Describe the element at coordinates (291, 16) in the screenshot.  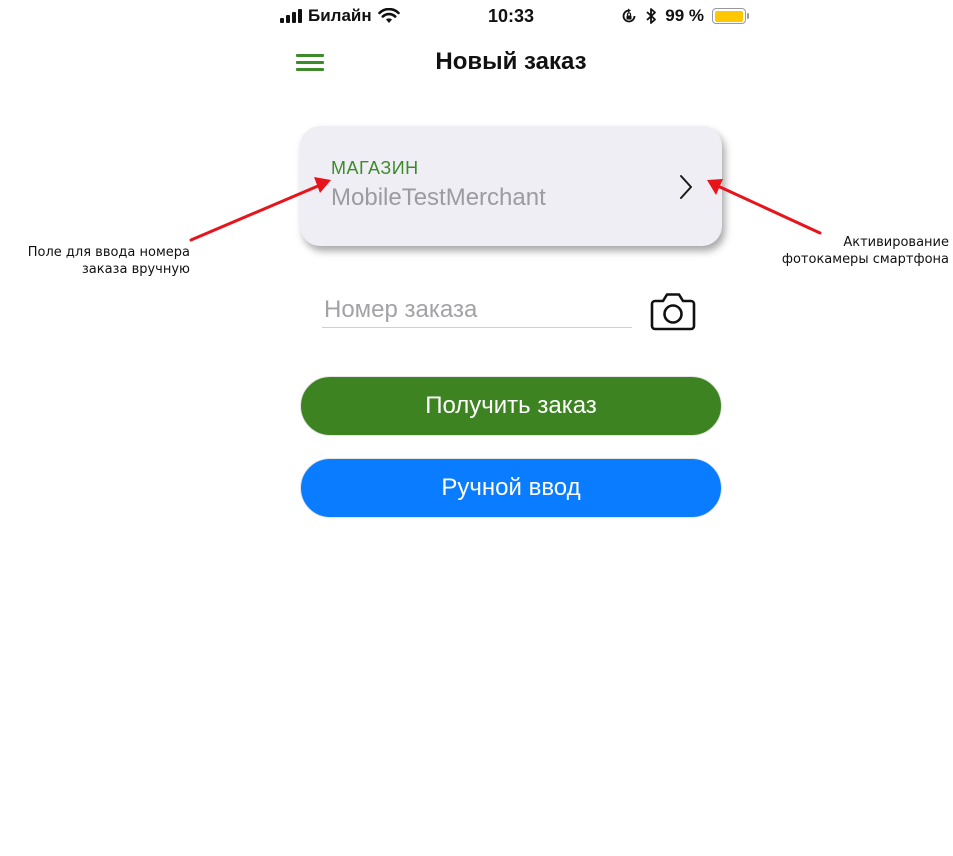
I see `signal-icon` at that location.